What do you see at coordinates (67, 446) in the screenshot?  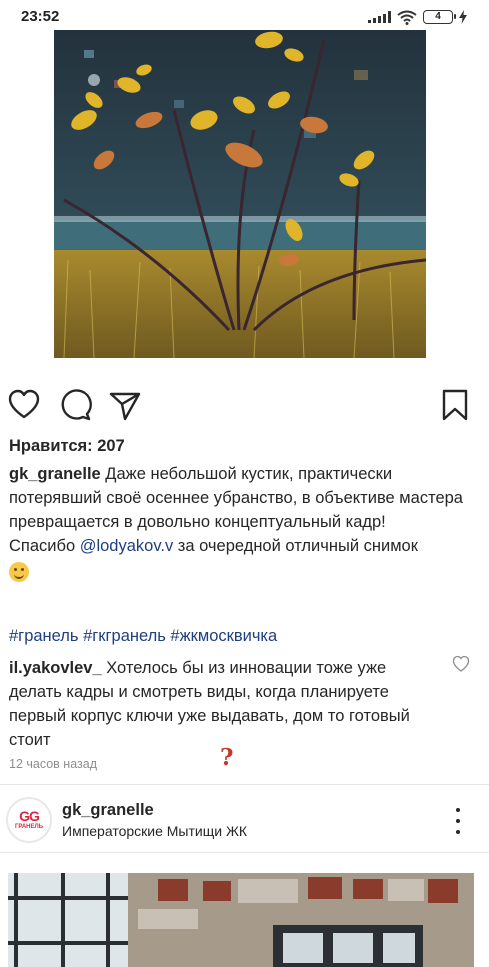 I see `likes-count: Нравится: 207` at bounding box center [67, 446].